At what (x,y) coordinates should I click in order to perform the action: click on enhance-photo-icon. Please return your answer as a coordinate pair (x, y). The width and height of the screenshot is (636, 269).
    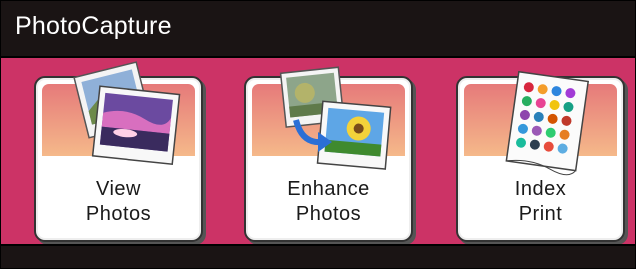
    Looking at the image, I should click on (335, 118).